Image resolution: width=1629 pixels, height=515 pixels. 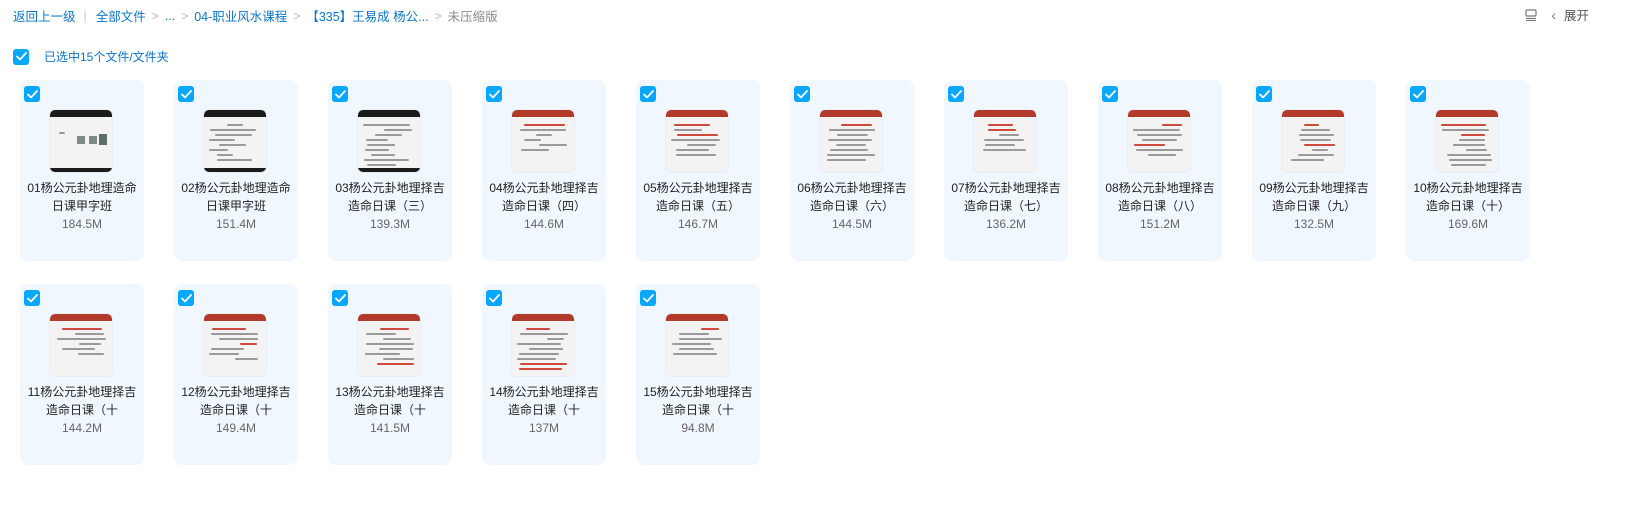 What do you see at coordinates (390, 197) in the screenshot?
I see `file-name: 03杨公元卦地理择吉造命日课（三）` at bounding box center [390, 197].